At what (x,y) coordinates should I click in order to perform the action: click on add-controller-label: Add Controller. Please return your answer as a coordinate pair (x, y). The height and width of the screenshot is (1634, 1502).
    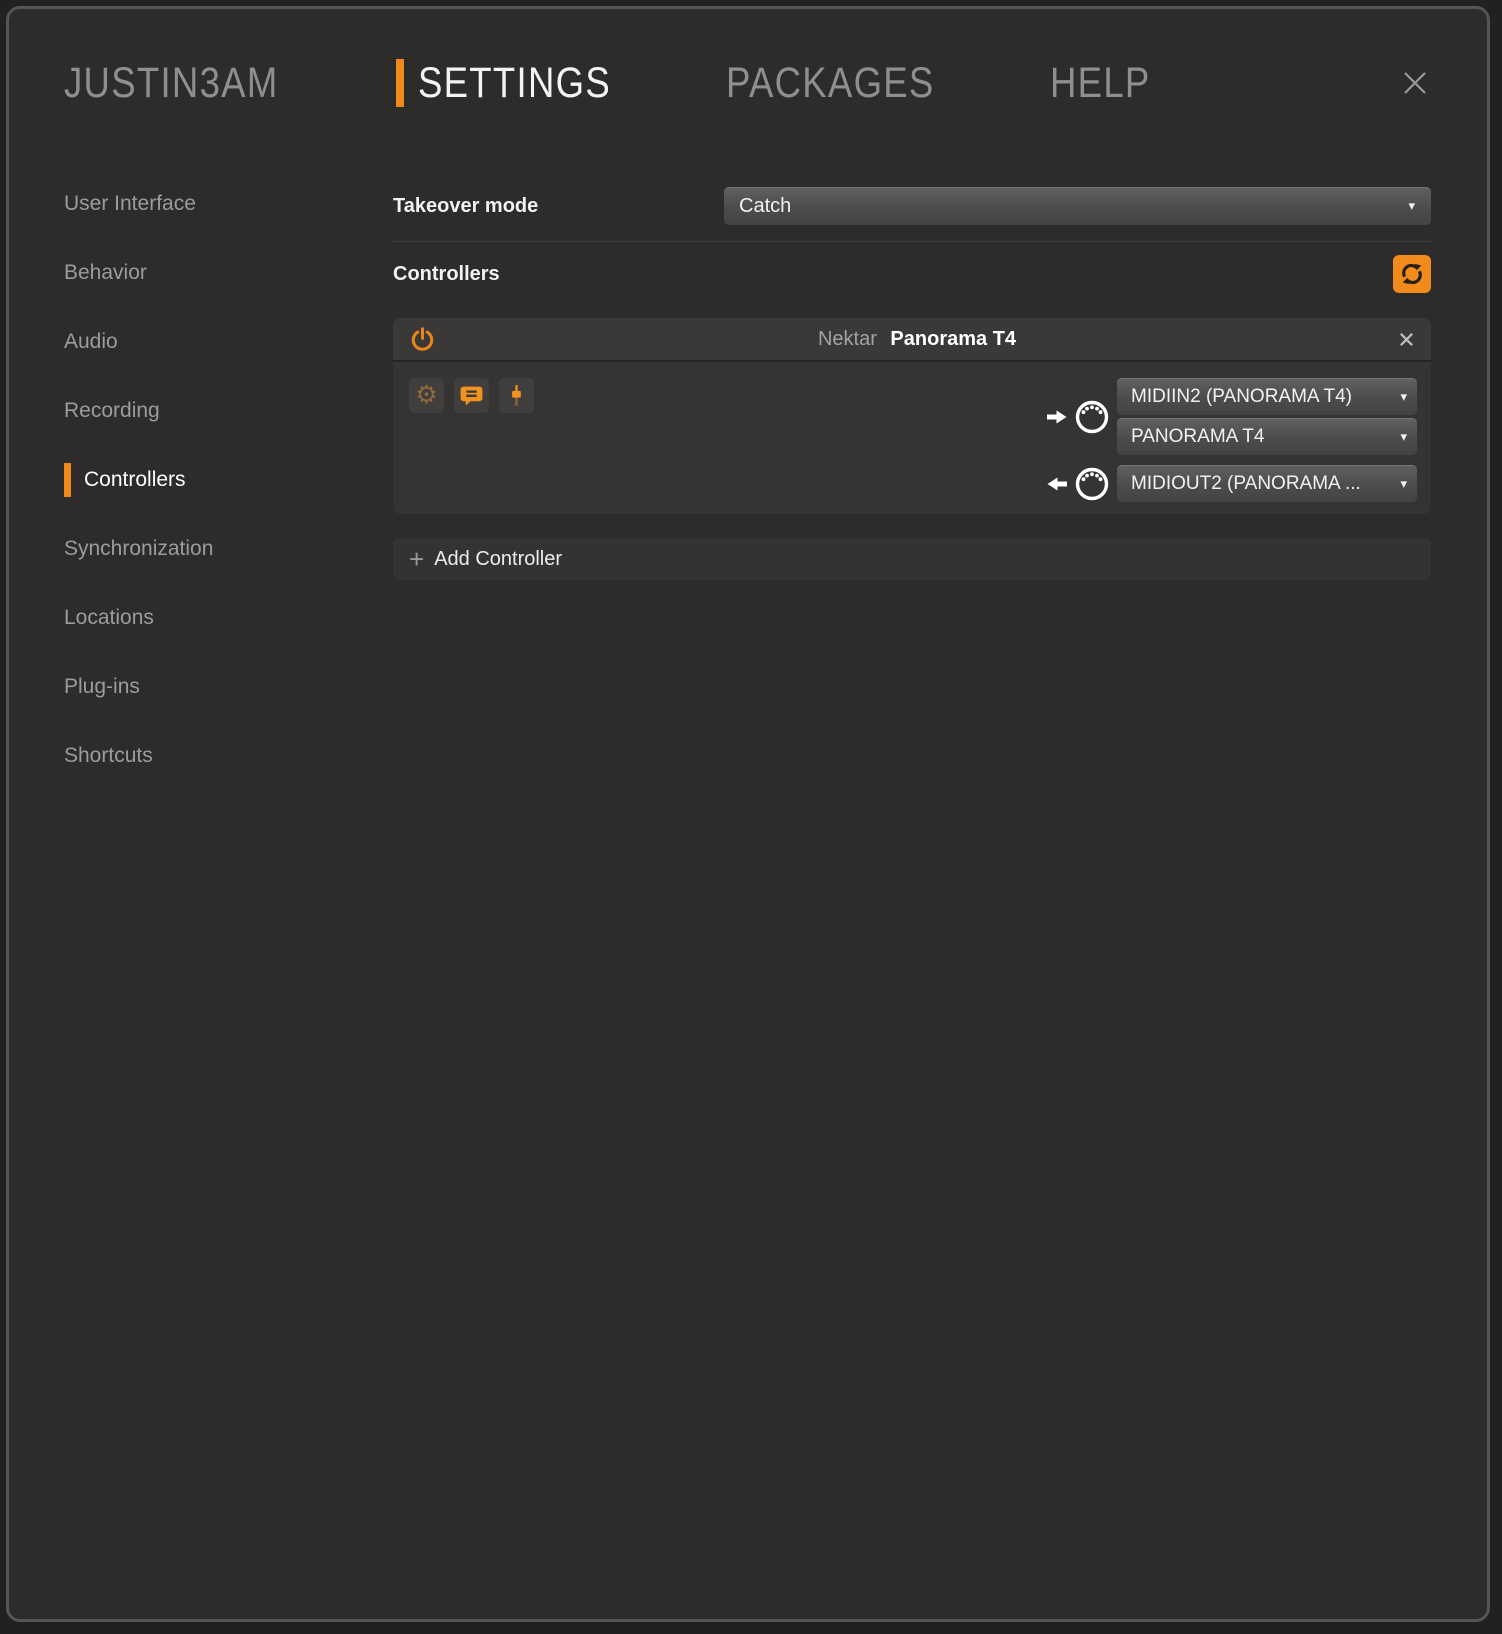
    Looking at the image, I should click on (498, 558).